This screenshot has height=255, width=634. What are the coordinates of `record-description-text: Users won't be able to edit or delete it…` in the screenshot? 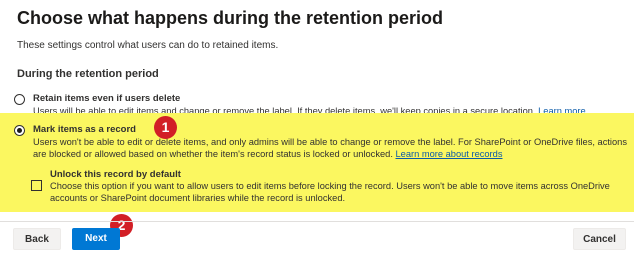 It's located at (330, 148).